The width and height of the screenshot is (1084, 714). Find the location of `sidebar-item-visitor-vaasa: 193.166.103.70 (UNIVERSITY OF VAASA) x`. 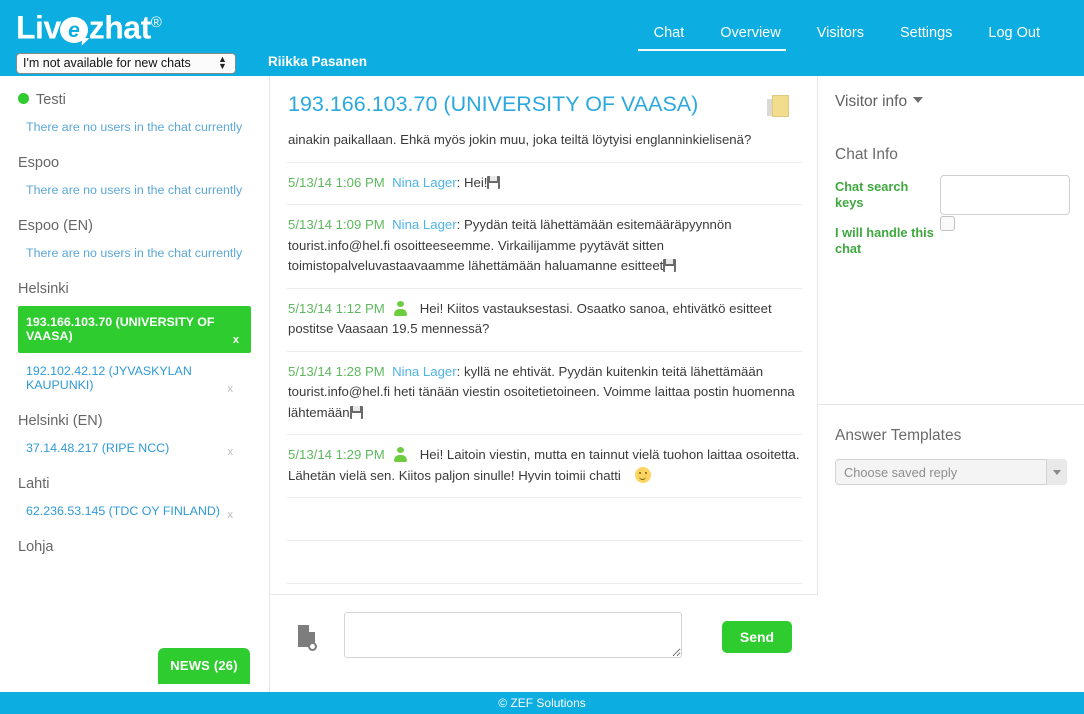

sidebar-item-visitor-vaasa: 193.166.103.70 (UNIVERSITY OF VAASA) x is located at coordinates (134, 329).